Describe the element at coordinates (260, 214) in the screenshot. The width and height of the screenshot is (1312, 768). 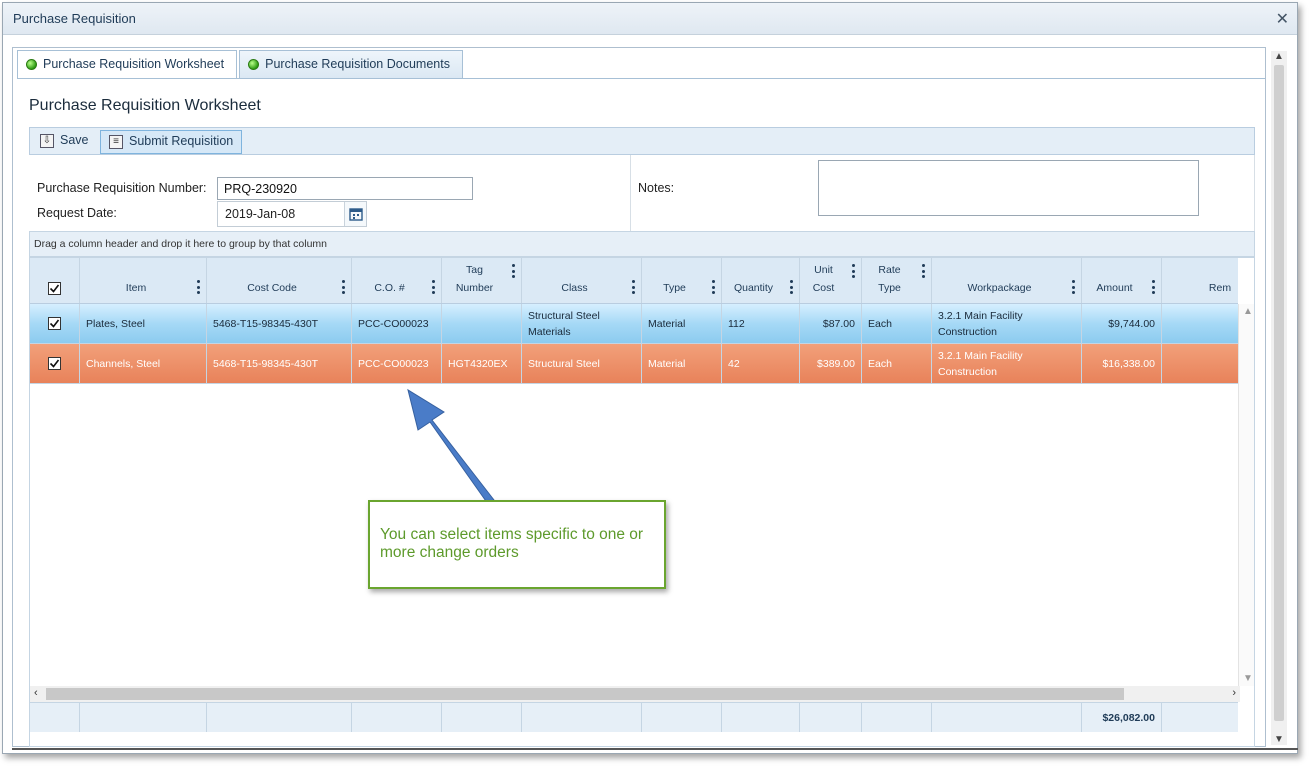
I see `request-date-field: 2019-Jan-08` at that location.